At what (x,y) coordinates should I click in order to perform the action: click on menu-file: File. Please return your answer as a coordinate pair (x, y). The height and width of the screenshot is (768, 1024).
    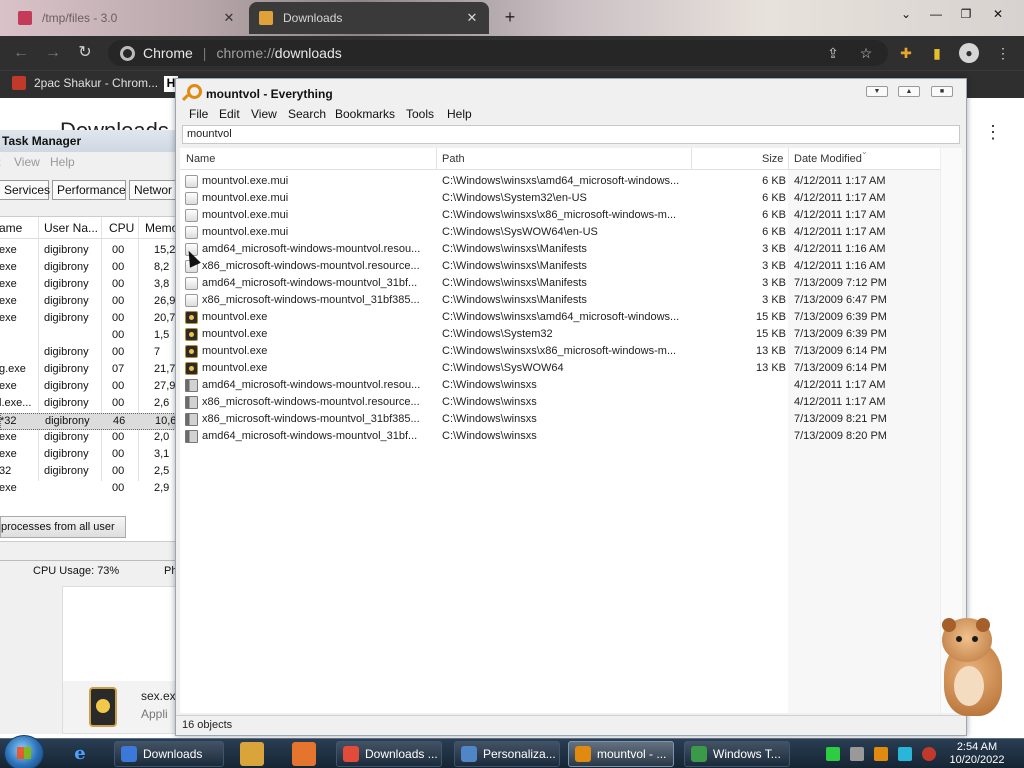
    Looking at the image, I should click on (198, 114).